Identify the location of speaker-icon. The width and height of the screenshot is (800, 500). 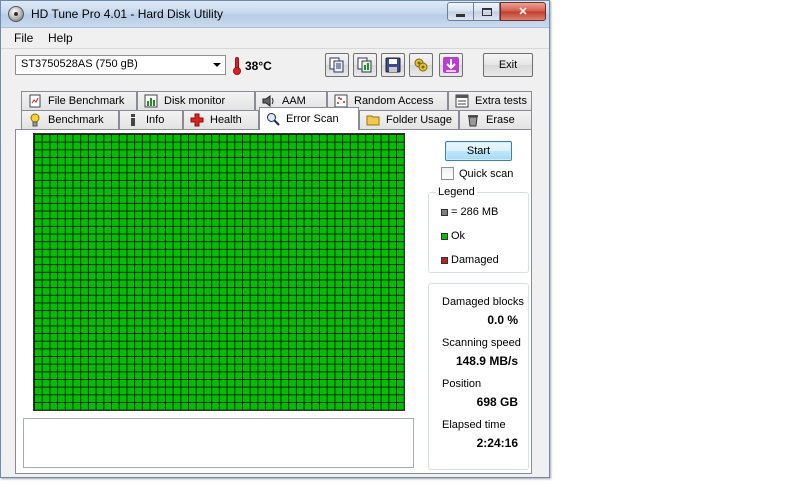
(269, 101).